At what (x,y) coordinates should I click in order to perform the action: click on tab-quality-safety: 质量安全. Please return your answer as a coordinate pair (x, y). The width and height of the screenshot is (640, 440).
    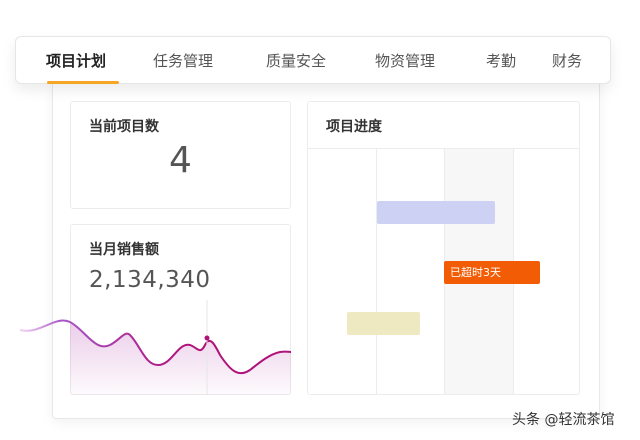
    Looking at the image, I should click on (296, 61).